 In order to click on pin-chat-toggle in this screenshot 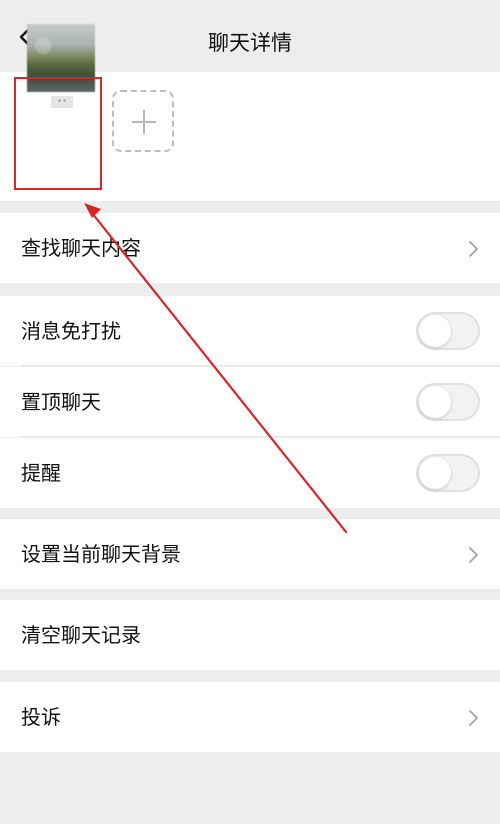, I will do `click(448, 402)`.